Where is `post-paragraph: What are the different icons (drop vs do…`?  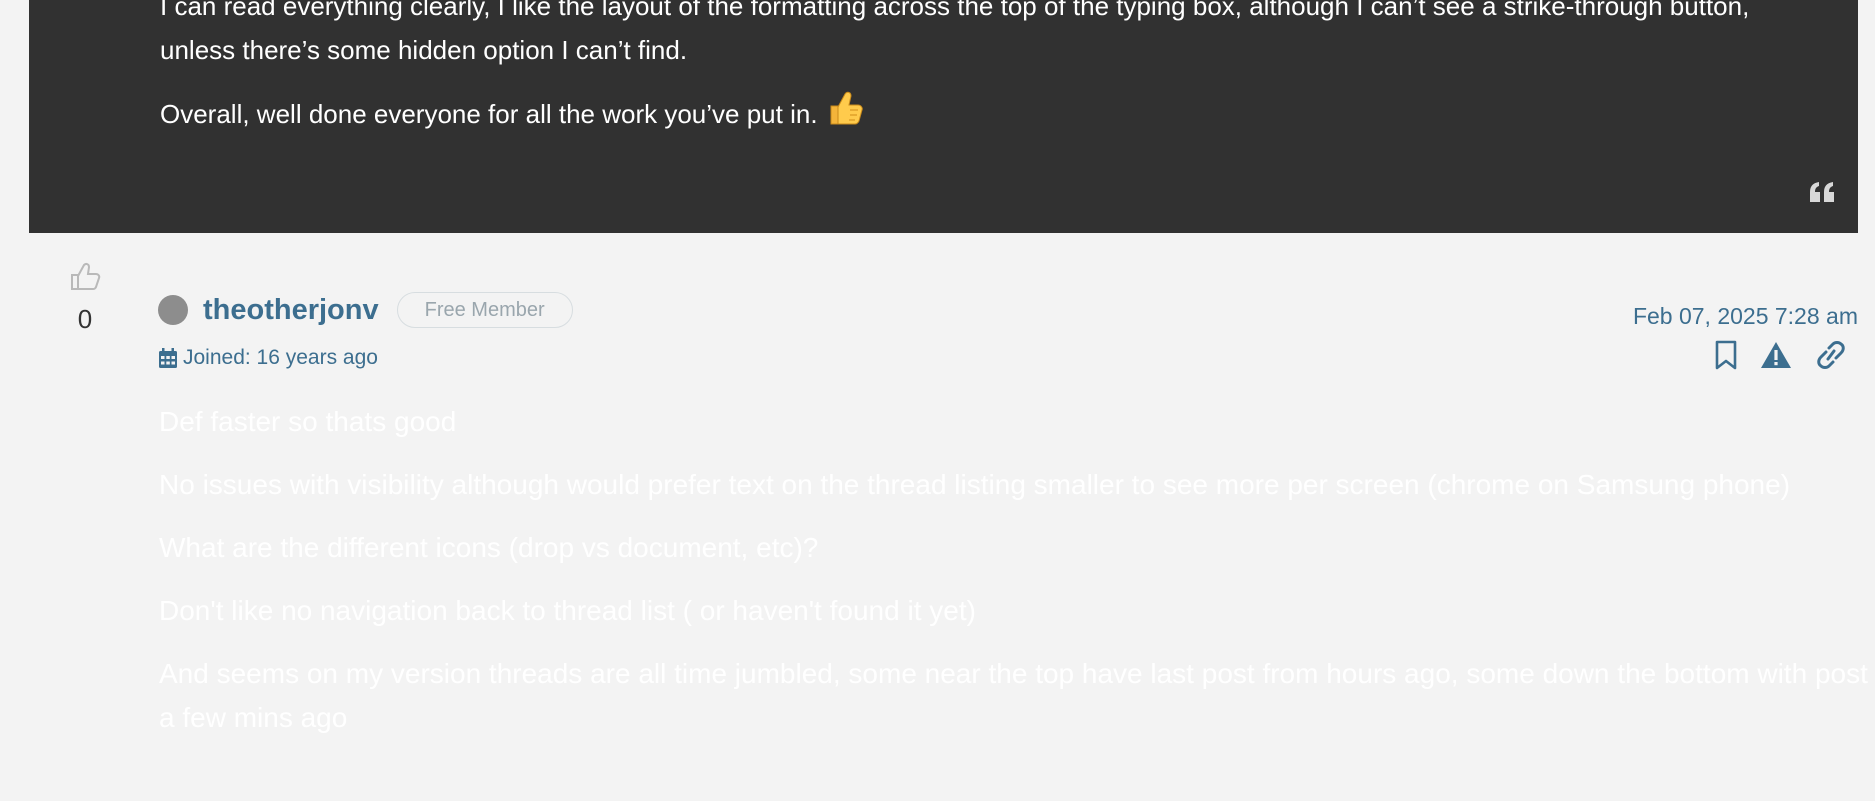 post-paragraph: What are the different icons (drop vs do… is located at coordinates (489, 547).